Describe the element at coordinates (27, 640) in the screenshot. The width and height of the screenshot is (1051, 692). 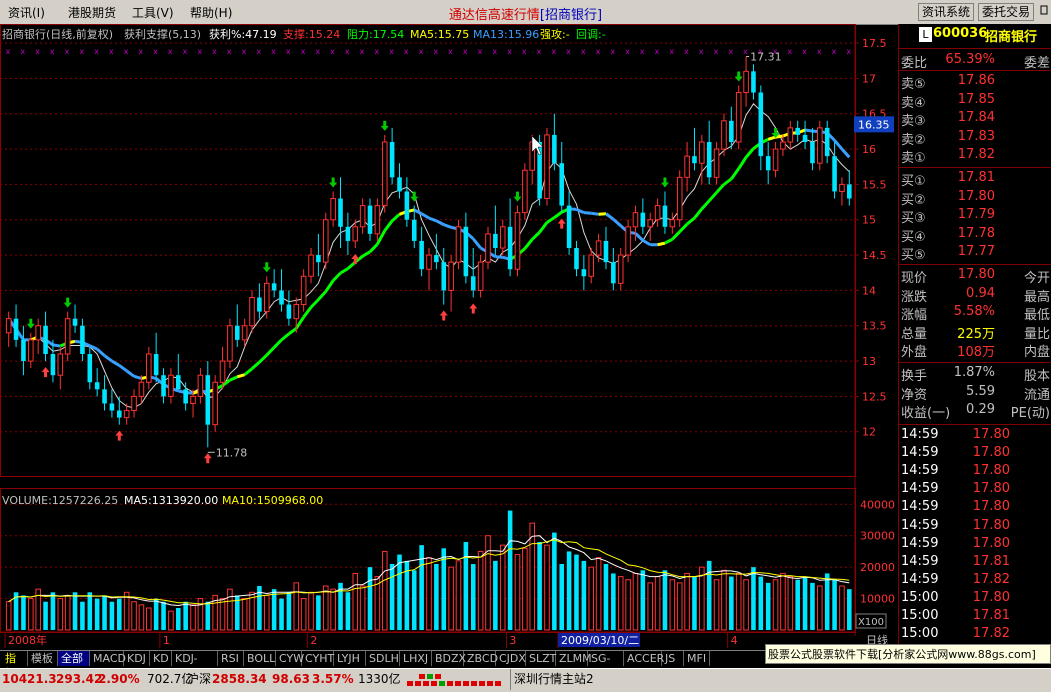
I see `x-tick-label: 2008年` at that location.